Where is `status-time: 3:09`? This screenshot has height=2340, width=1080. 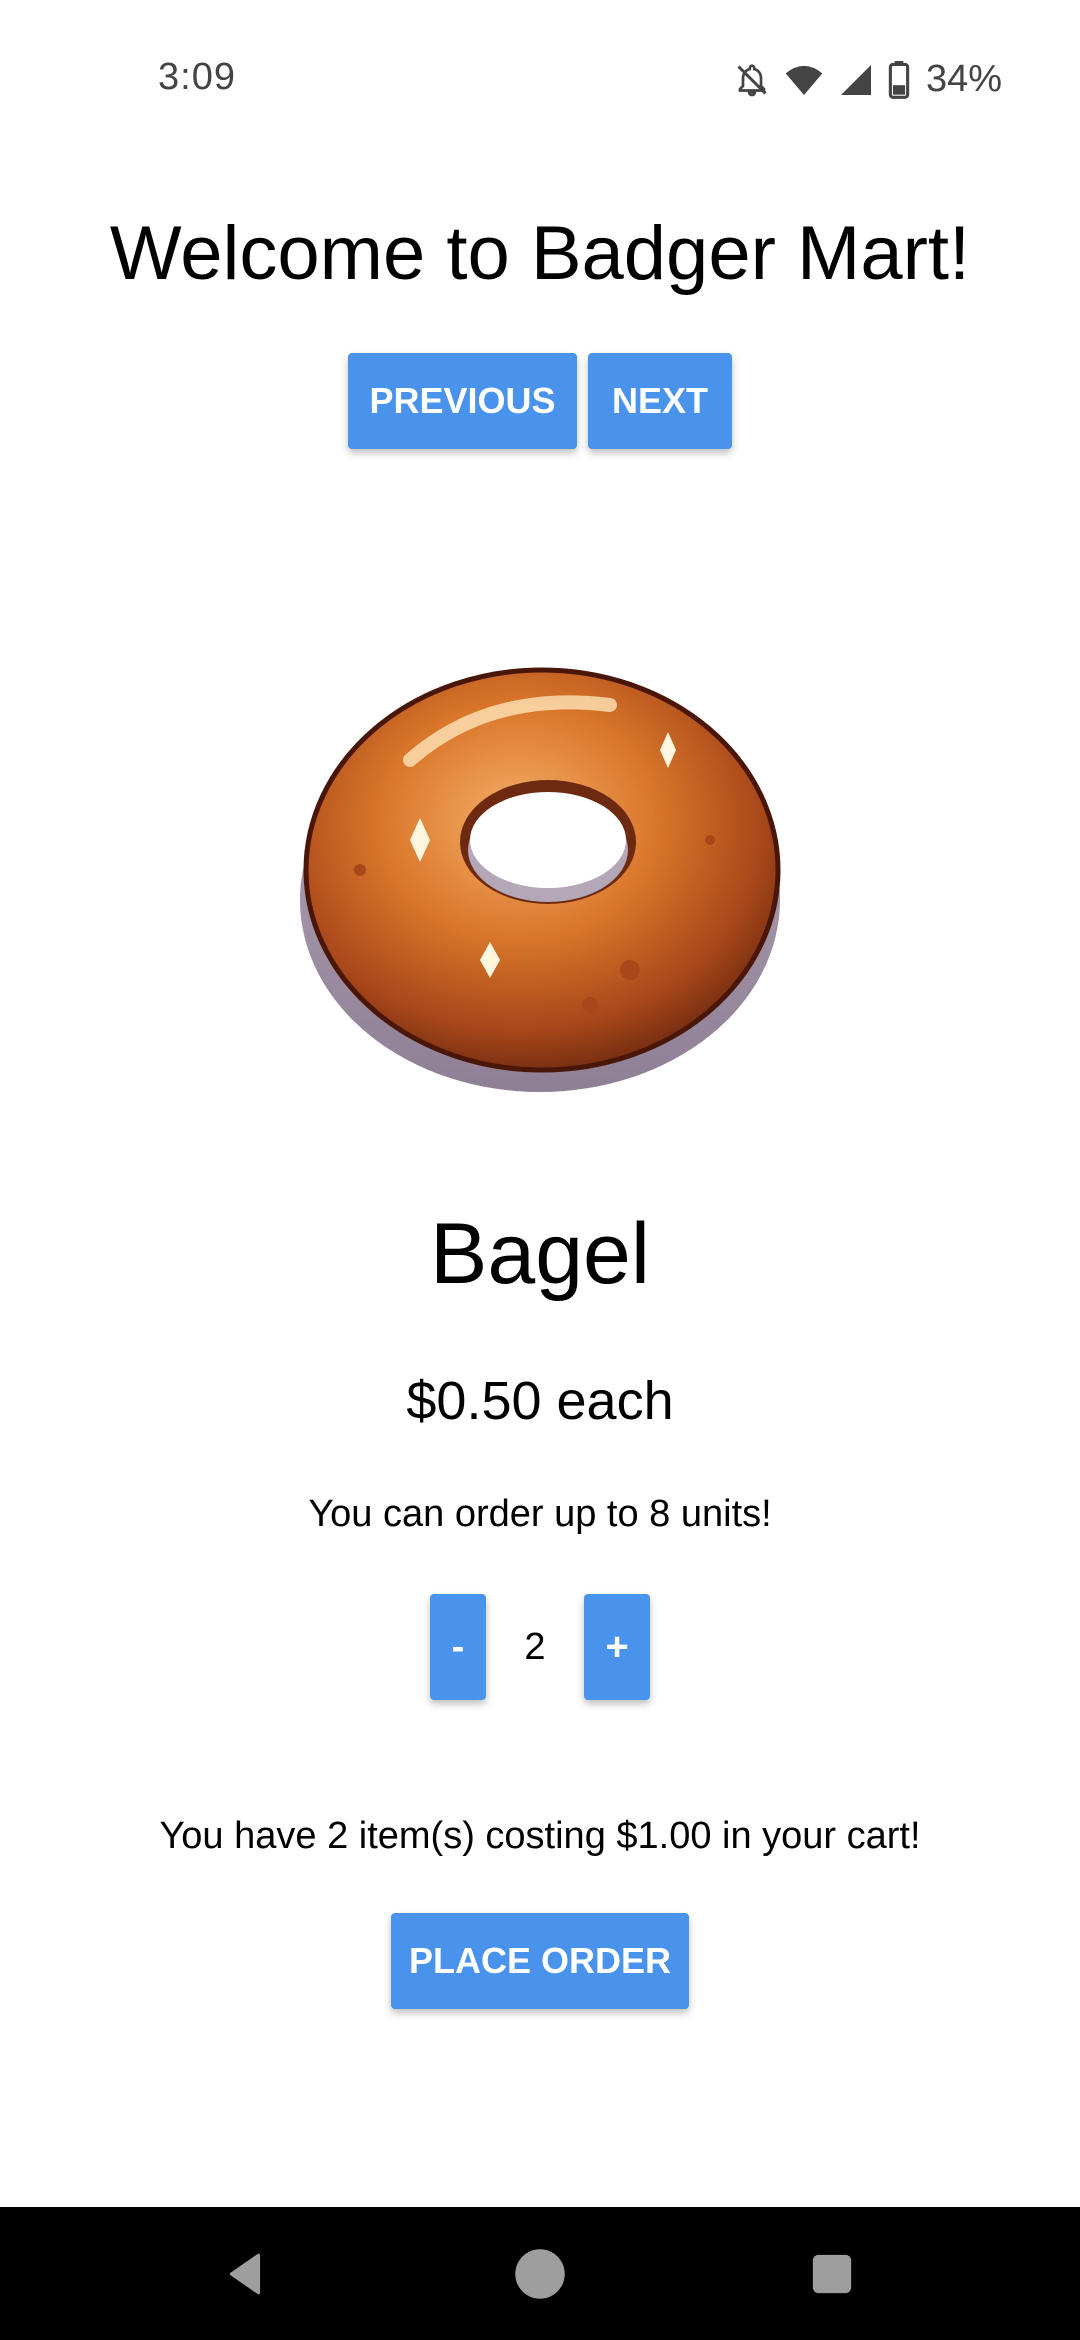
status-time: 3:09 is located at coordinates (197, 77).